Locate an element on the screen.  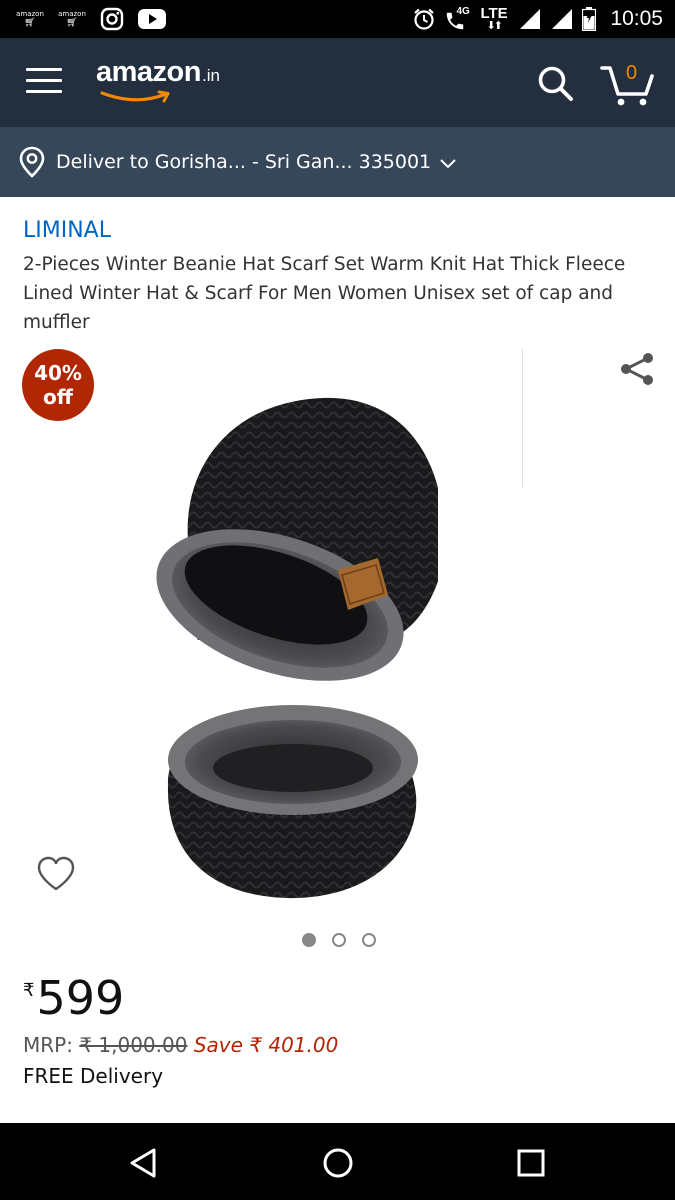
back-button is located at coordinates (144, 1163).